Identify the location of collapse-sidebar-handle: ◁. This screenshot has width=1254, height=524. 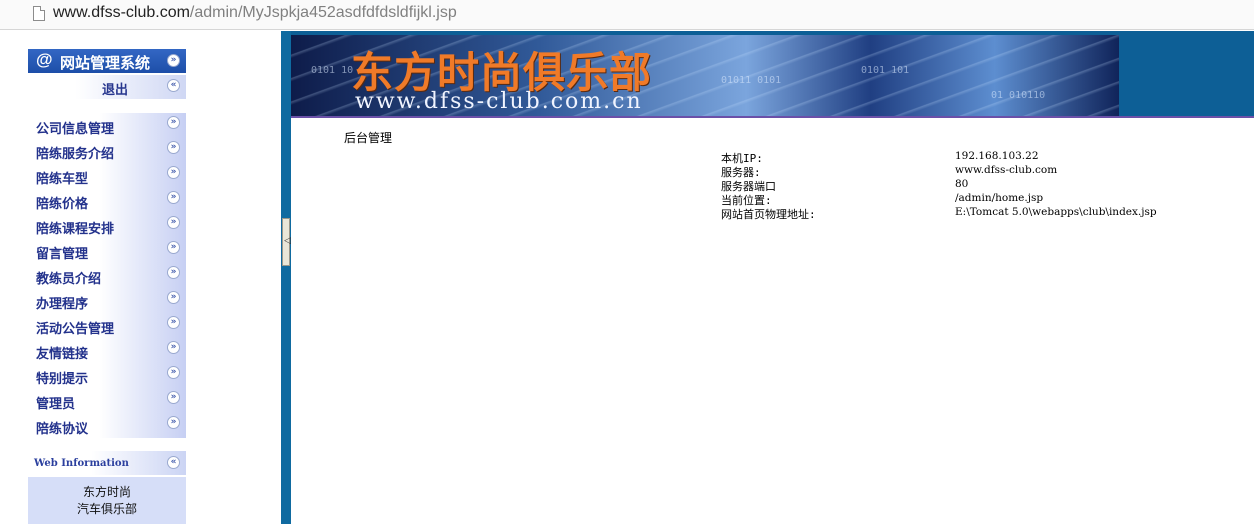
(286, 242).